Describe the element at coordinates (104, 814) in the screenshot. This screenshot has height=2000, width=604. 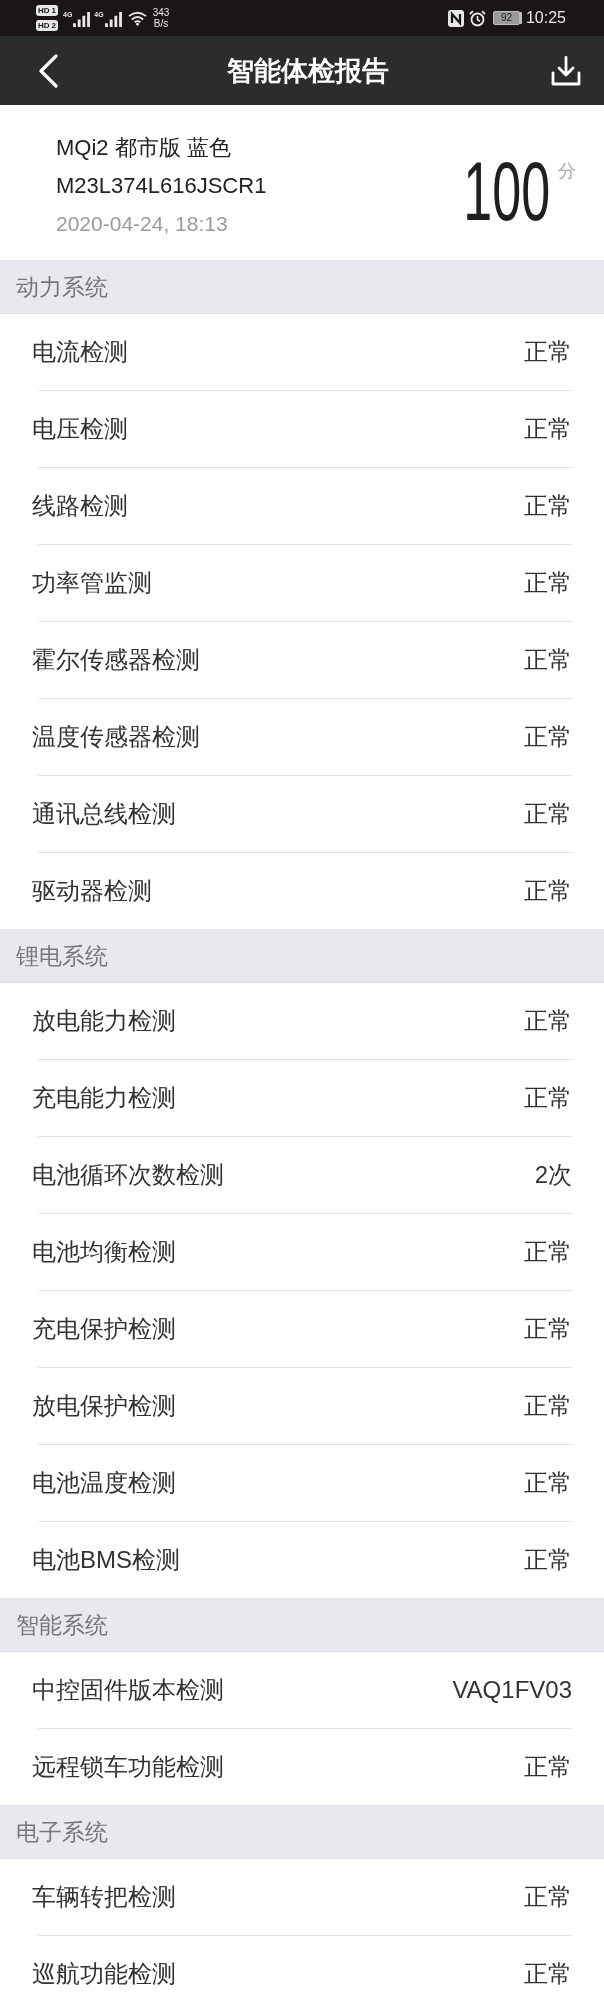
I see `check-name: 通讯总线检测` at that location.